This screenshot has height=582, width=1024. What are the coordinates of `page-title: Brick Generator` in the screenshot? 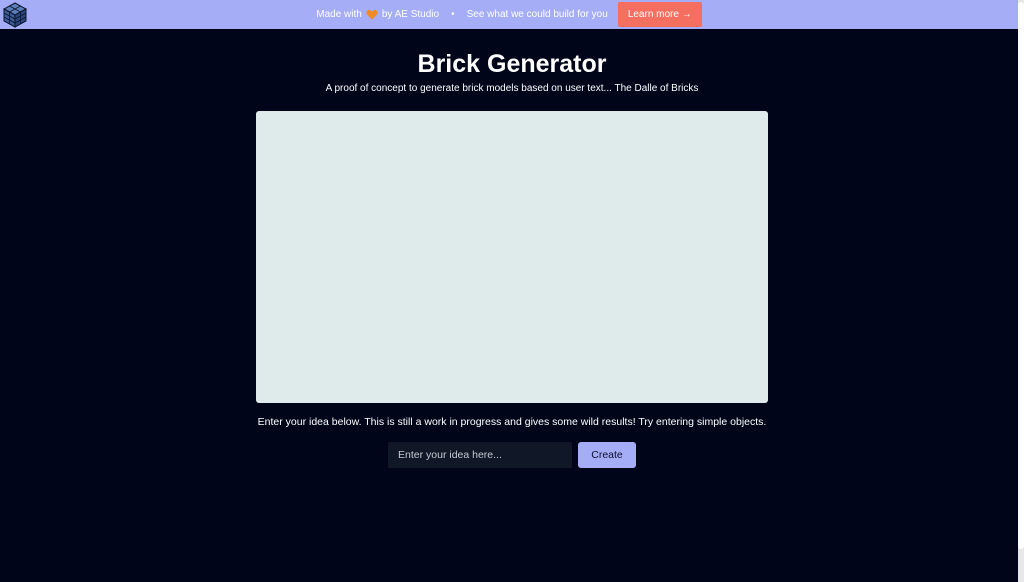 It's located at (512, 64).